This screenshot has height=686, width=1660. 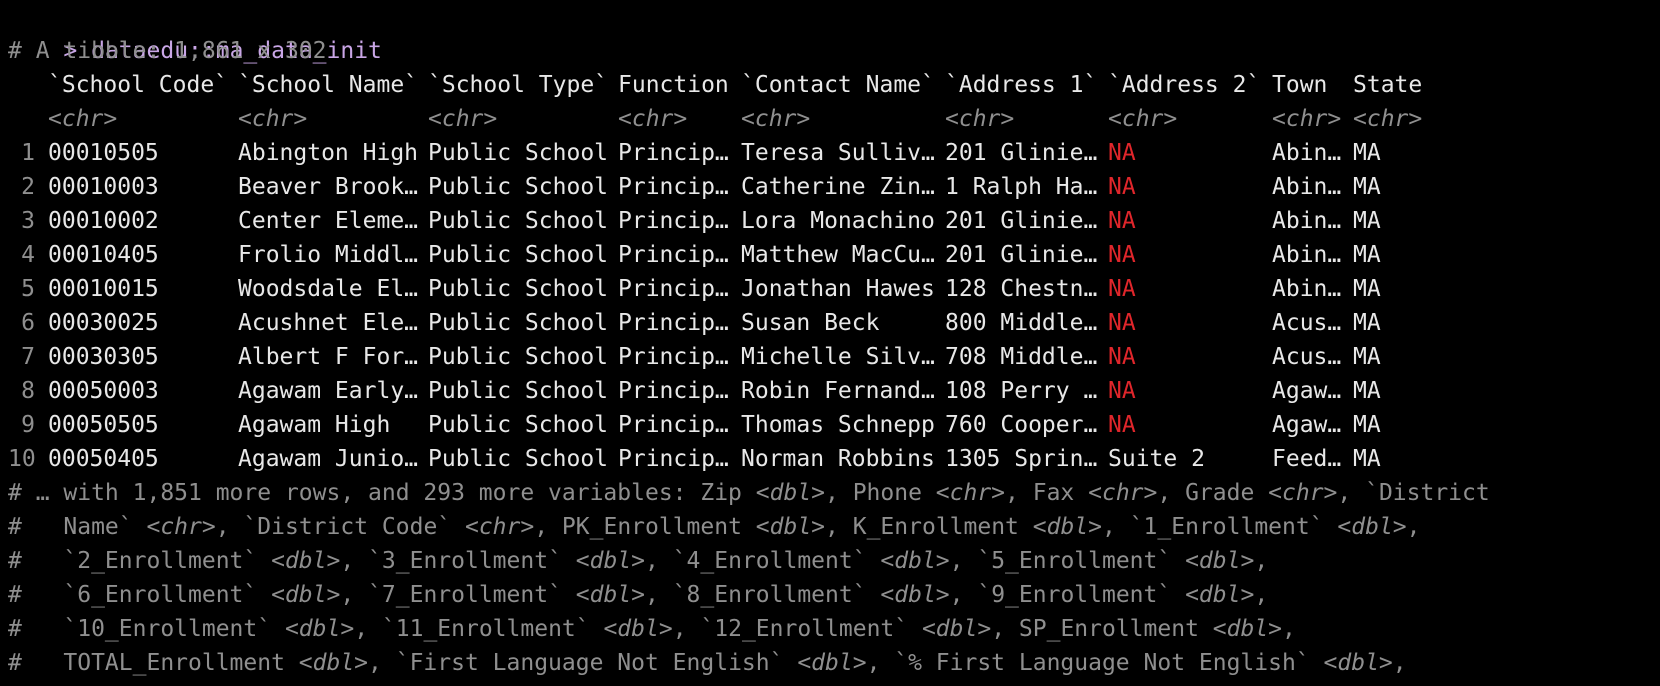 I want to click on footer-text: , `4_Enrollment`, so click(x=763, y=561).